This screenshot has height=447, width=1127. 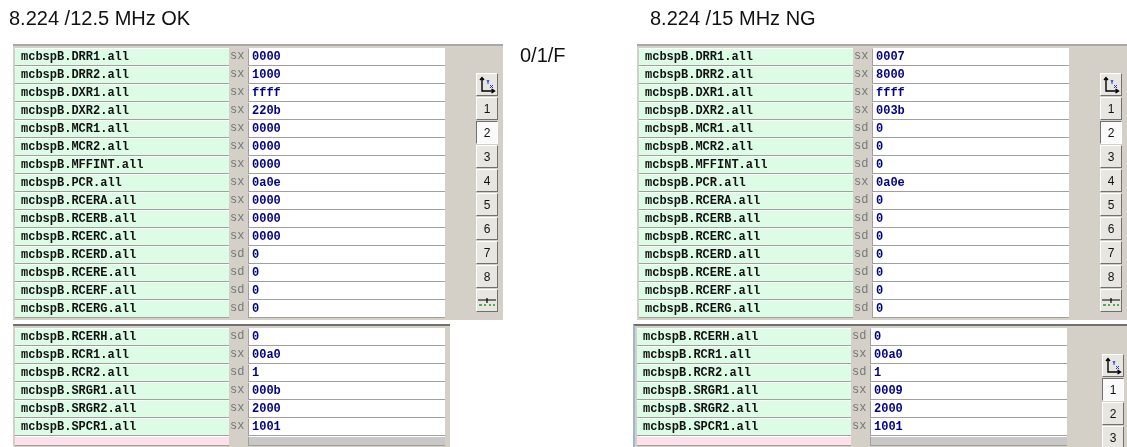 I want to click on variable-name: mcbspB.RCERF.all, so click(x=746, y=291).